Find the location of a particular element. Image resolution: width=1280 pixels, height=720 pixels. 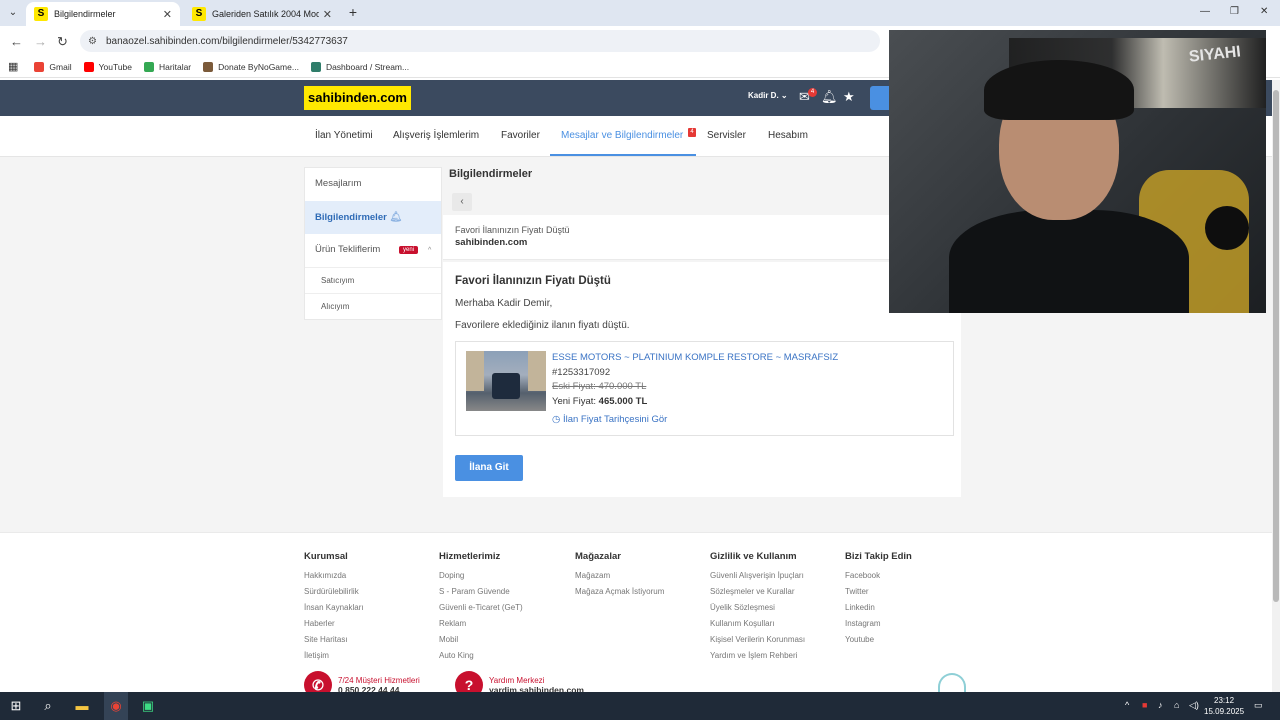

footer-link: Mobil is located at coordinates (504, 640).